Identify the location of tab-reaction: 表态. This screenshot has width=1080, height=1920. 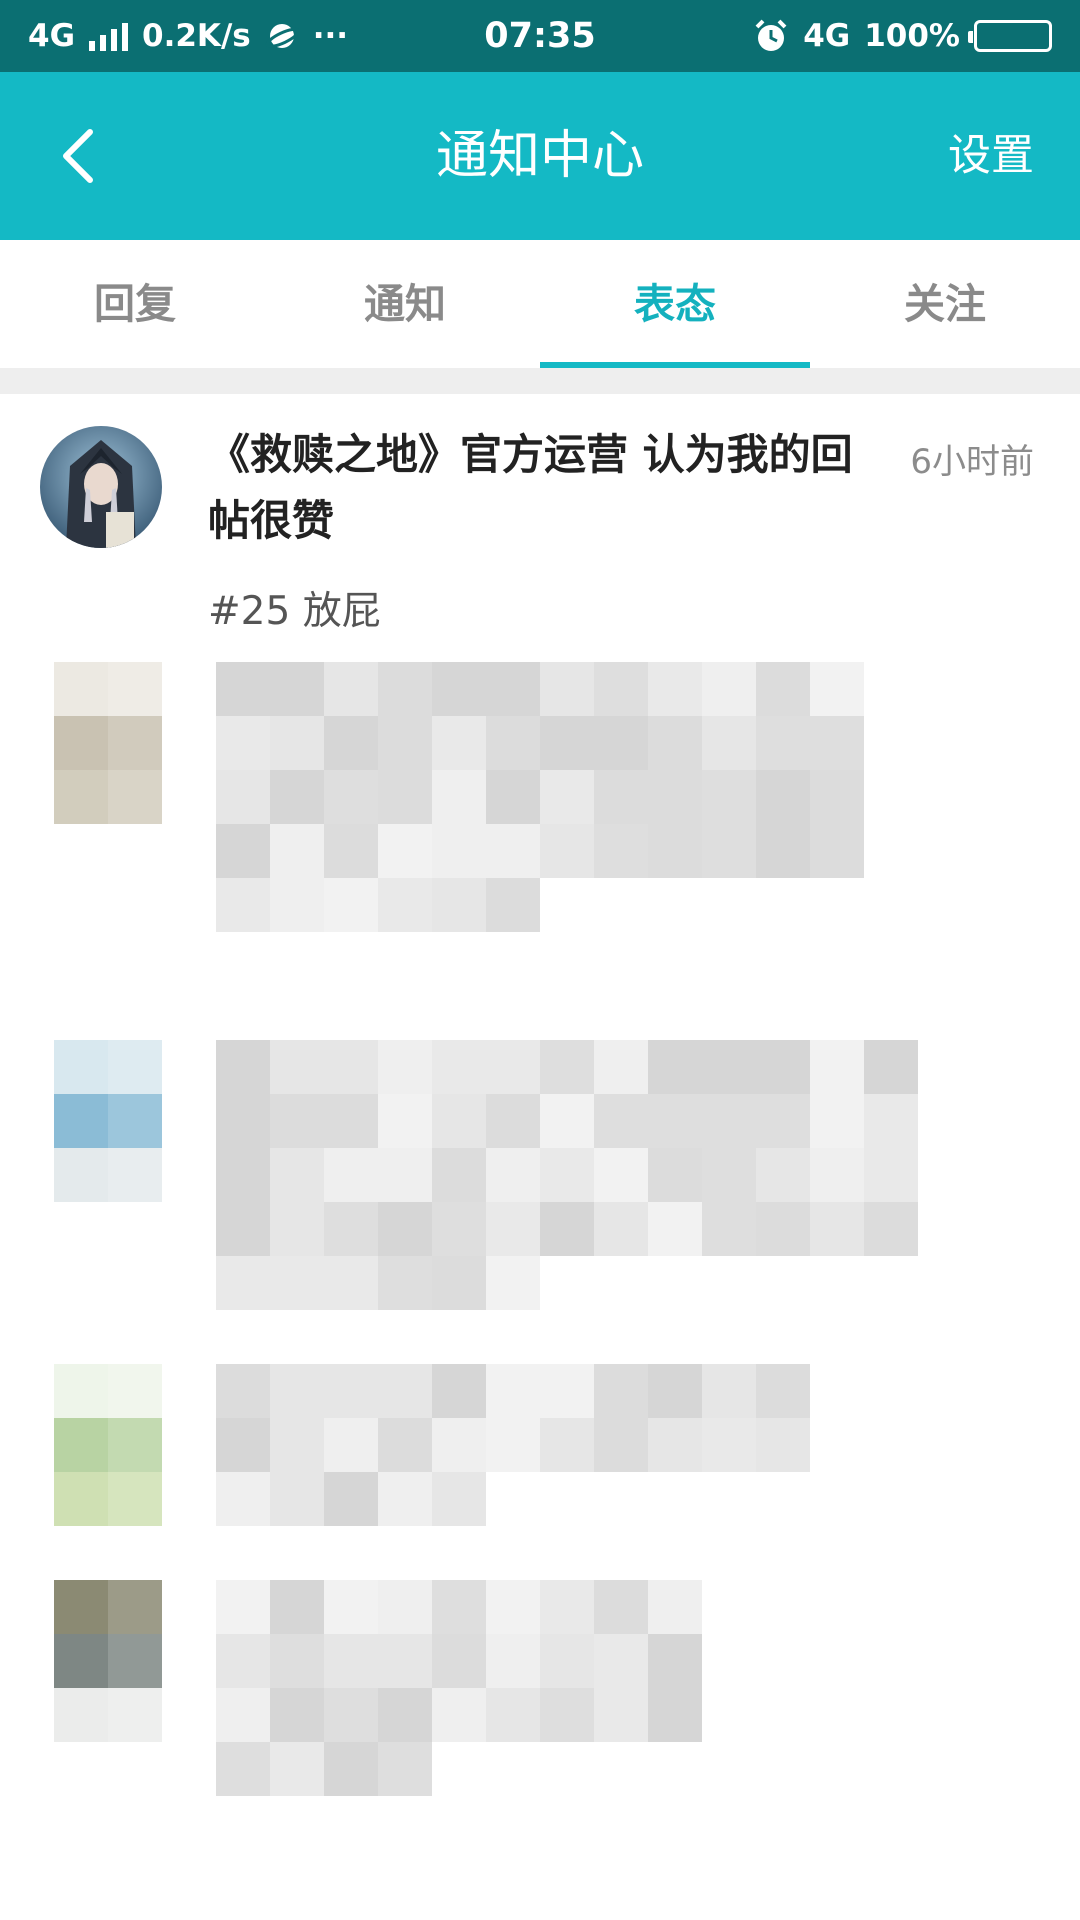
(675, 304).